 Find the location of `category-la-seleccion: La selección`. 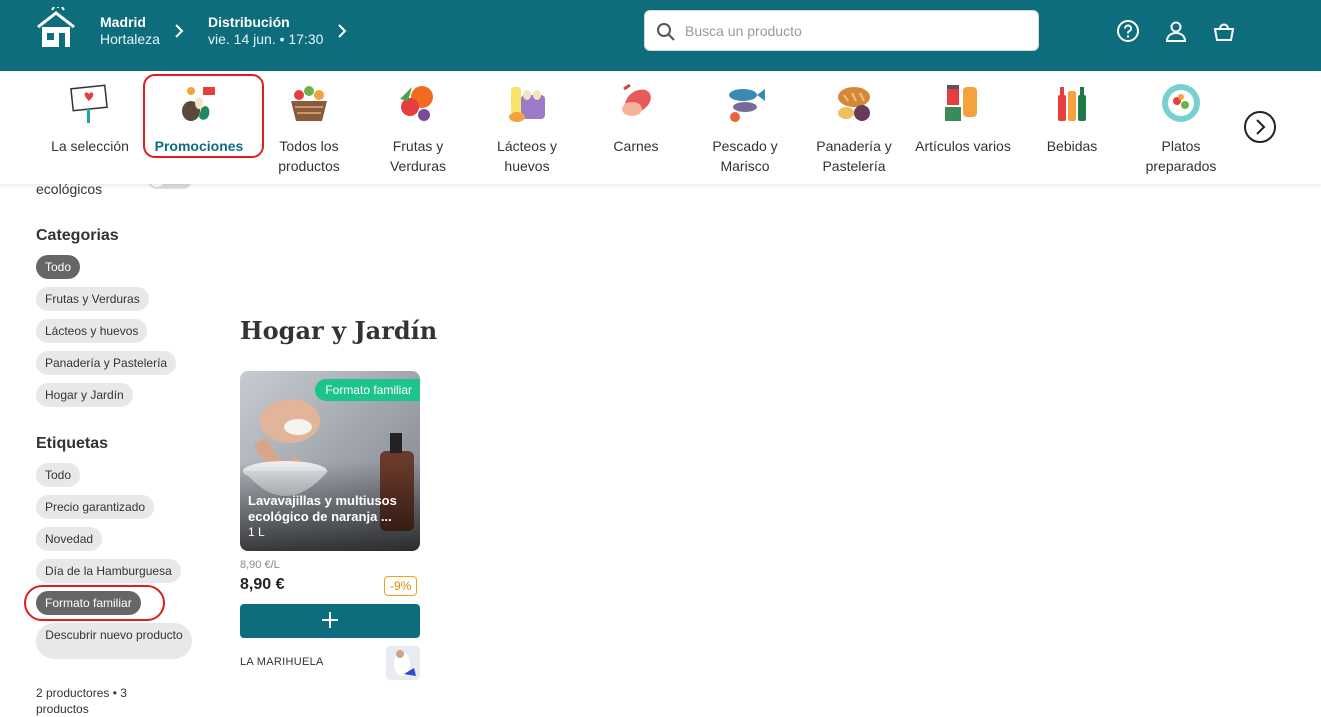

category-la-seleccion: La selección is located at coordinates (90, 118).